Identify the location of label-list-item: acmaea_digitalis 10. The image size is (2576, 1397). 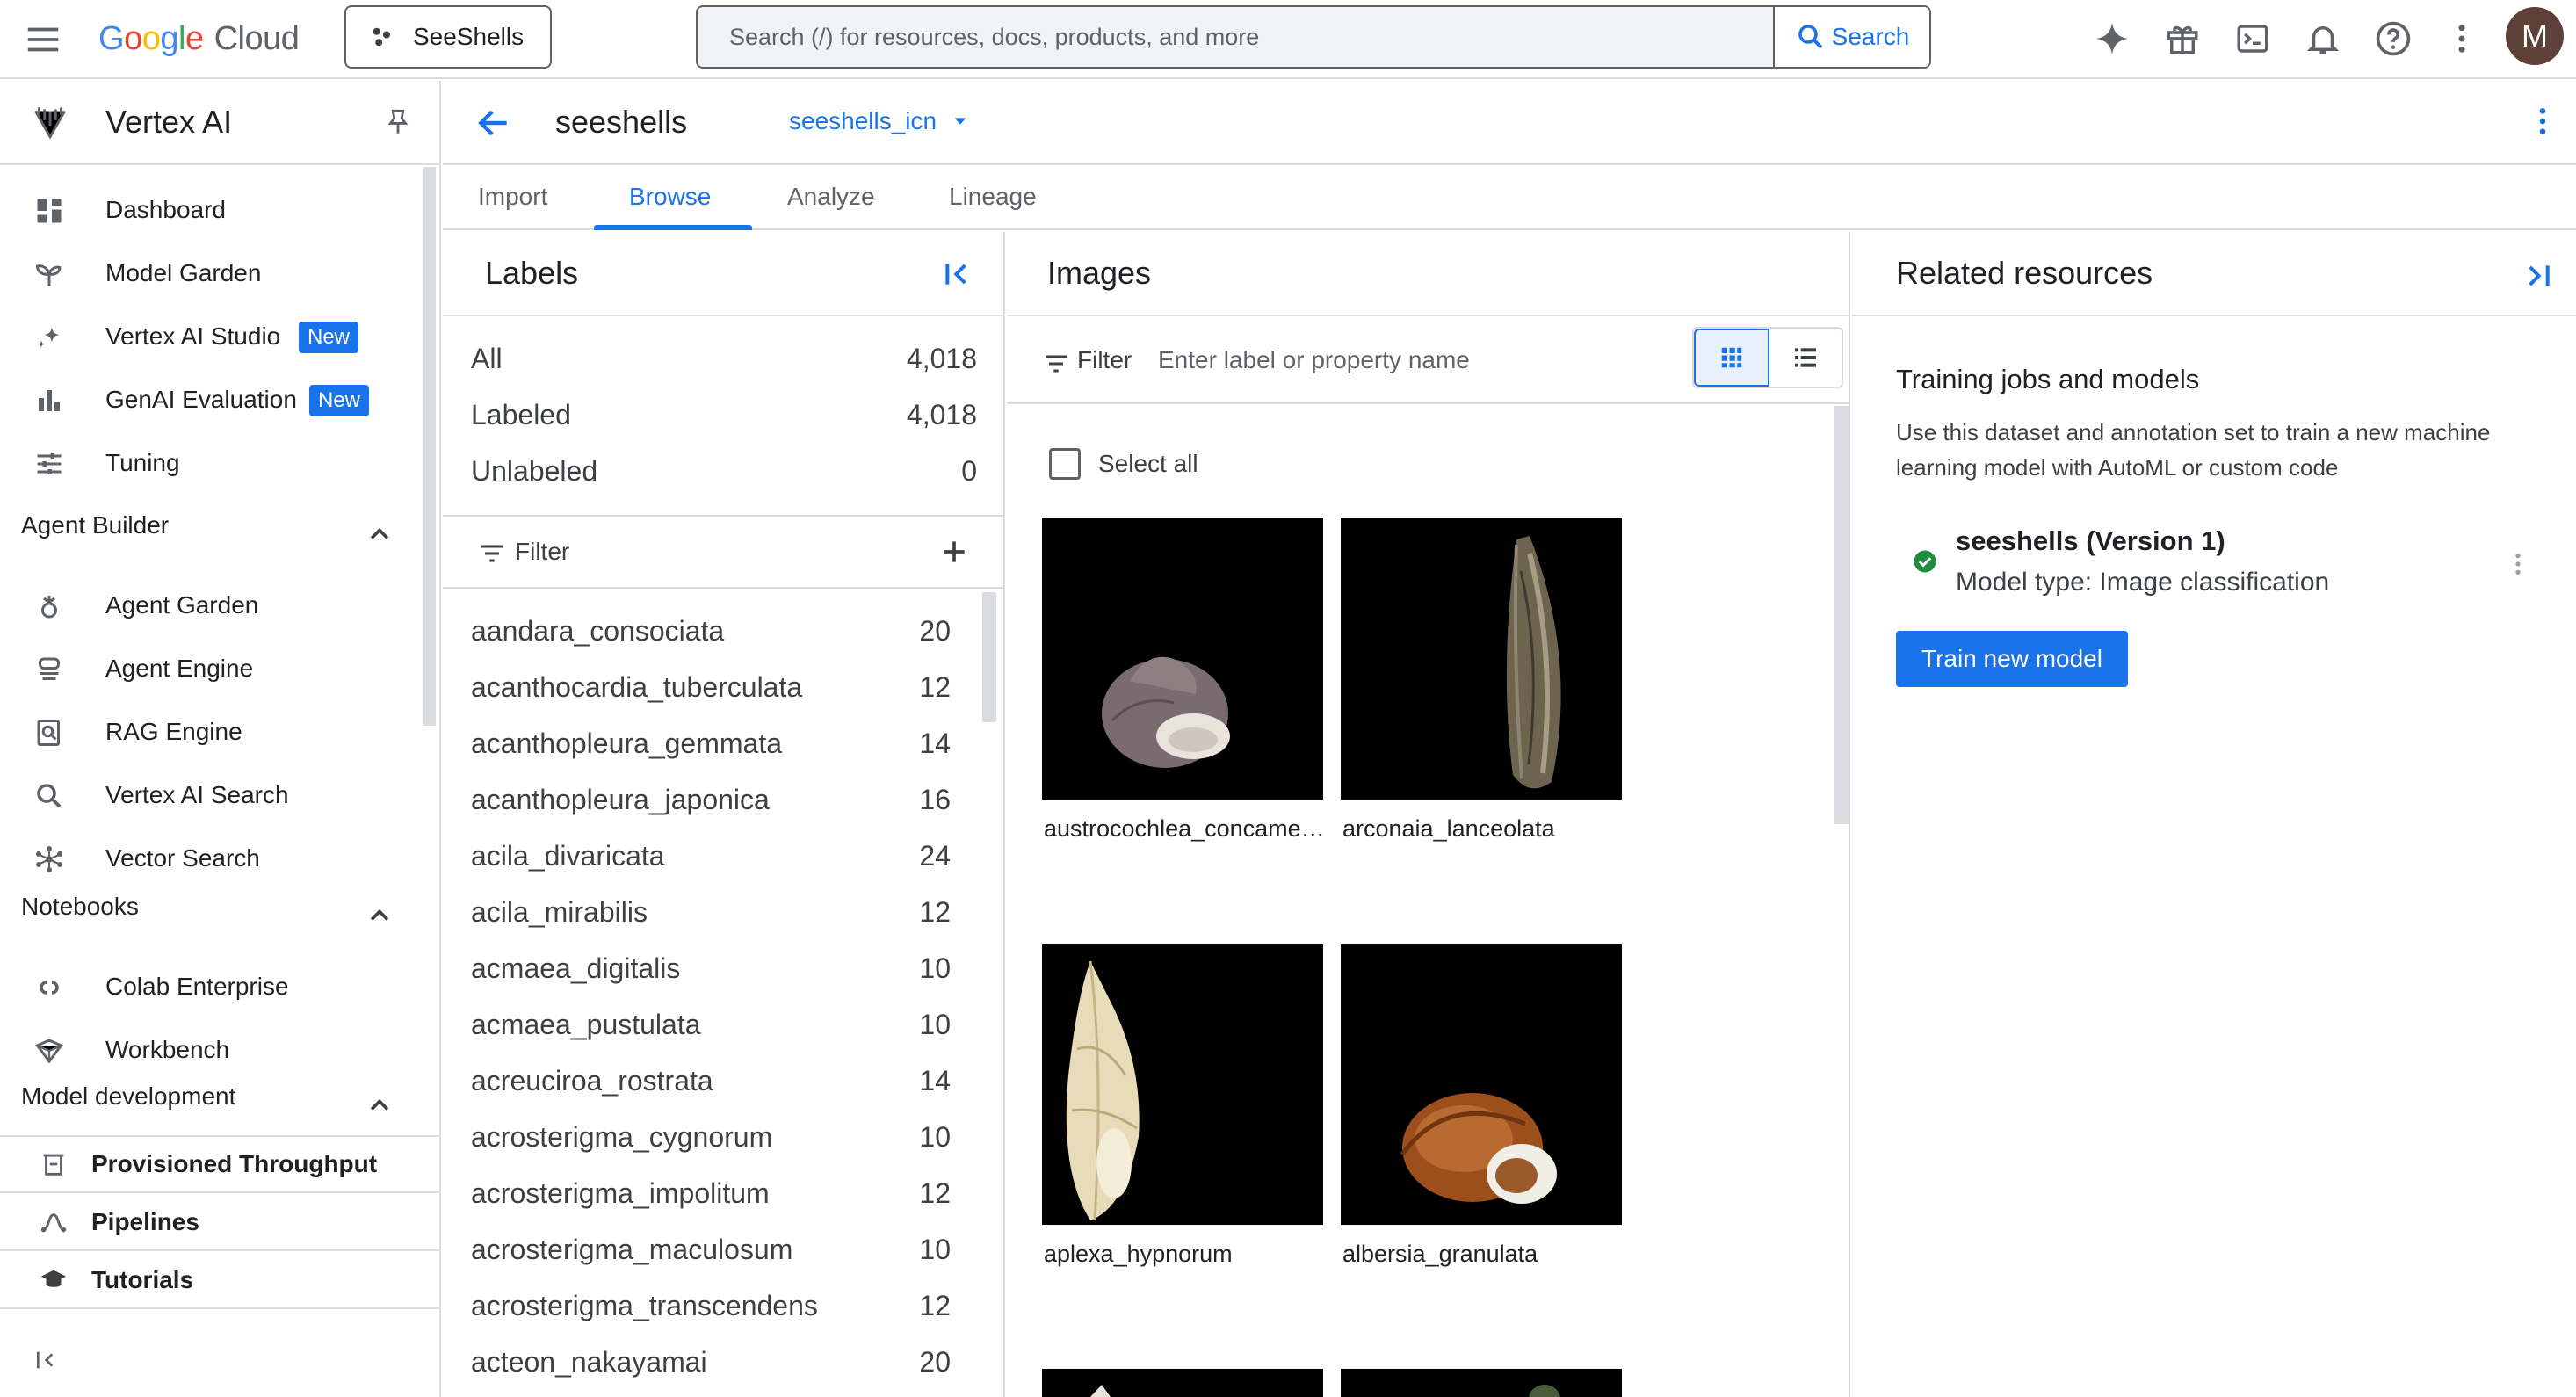
(711, 978).